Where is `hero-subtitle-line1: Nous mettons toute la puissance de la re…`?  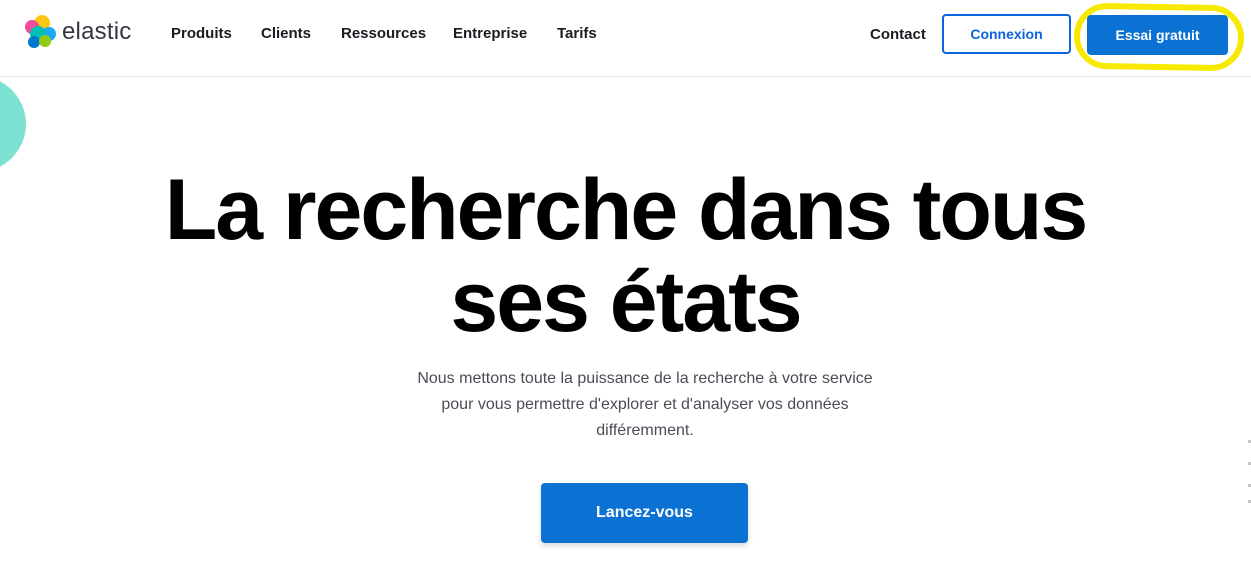 hero-subtitle-line1: Nous mettons toute la puissance de la re… is located at coordinates (645, 378).